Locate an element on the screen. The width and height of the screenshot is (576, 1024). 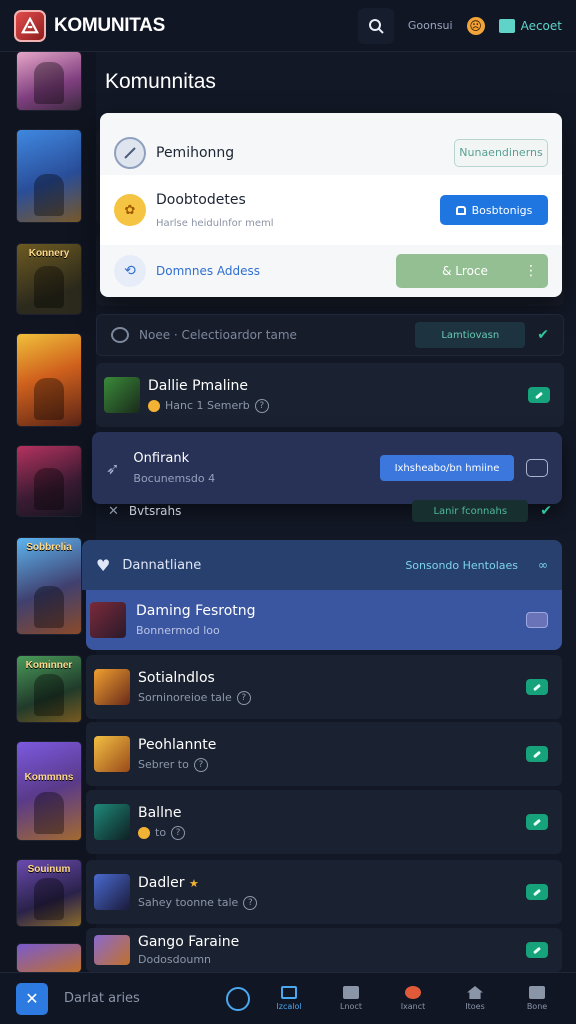
nav-label: Izcalol is located at coordinates (289, 1006).